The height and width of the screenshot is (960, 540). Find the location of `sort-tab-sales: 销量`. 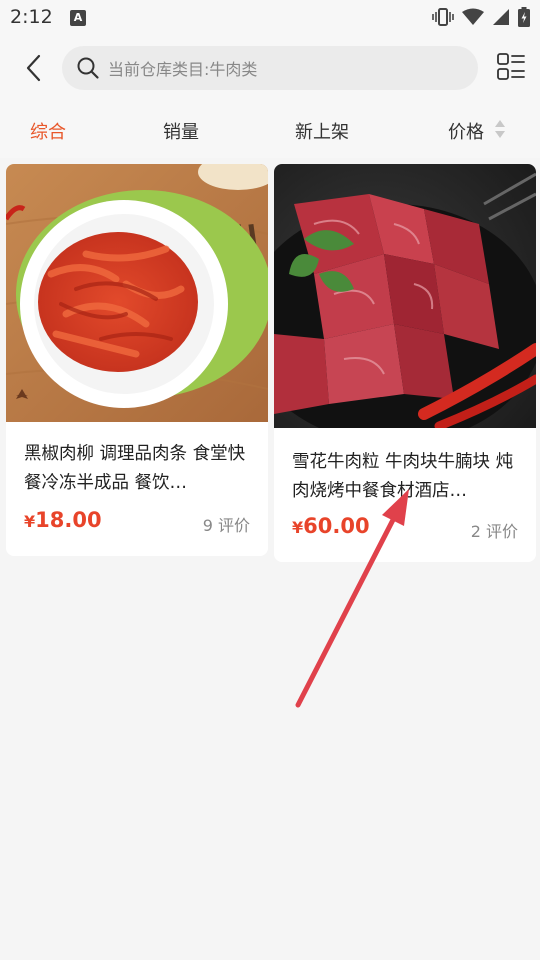

sort-tab-sales: 销量 is located at coordinates (181, 131).